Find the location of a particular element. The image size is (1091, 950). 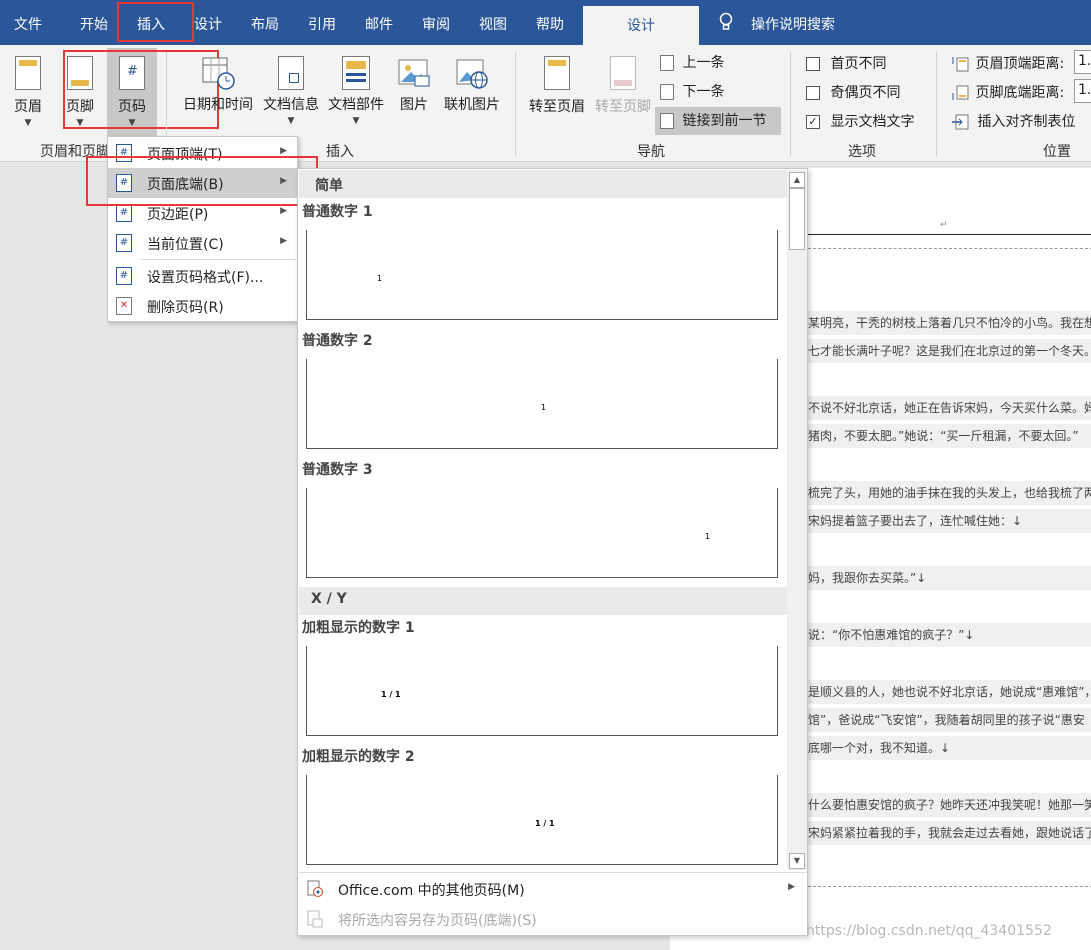

footer-boundary is located at coordinates (949, 886).